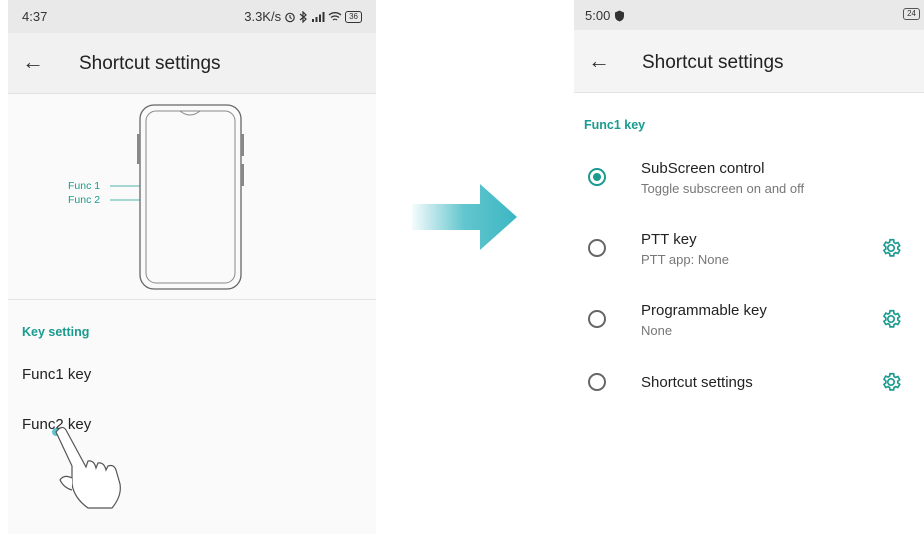  Describe the element at coordinates (704, 310) in the screenshot. I see `option-title: Programmable key` at that location.